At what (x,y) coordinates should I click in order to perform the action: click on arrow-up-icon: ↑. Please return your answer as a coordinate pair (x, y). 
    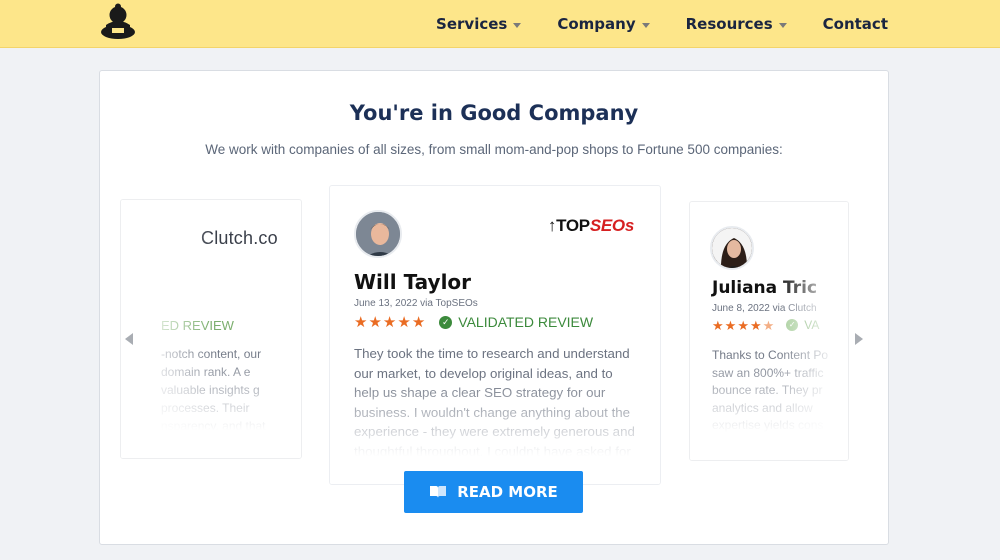
    Looking at the image, I should click on (552, 225).